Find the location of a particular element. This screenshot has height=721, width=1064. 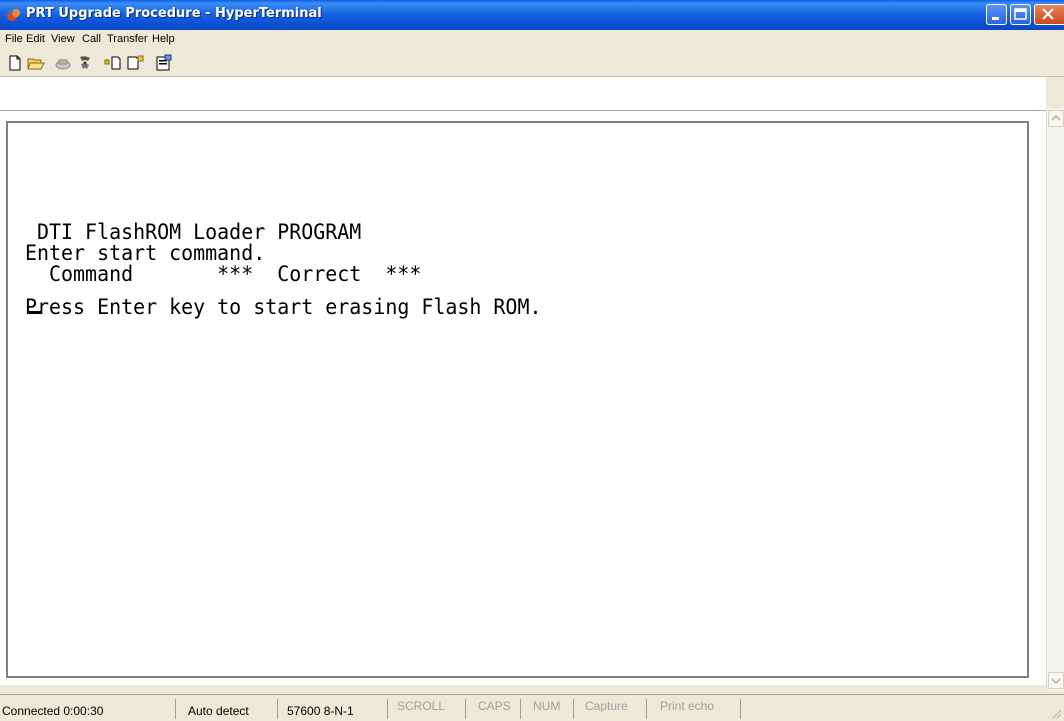

status-capture: Capture is located at coordinates (606, 706).